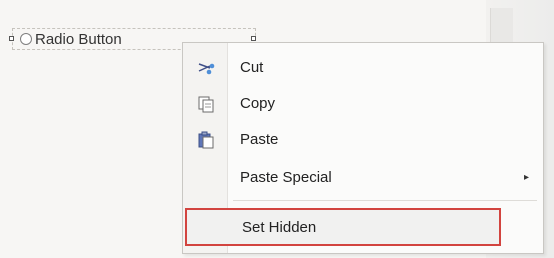  I want to click on menu-item-set-hidden: Set Hidden, so click(343, 227).